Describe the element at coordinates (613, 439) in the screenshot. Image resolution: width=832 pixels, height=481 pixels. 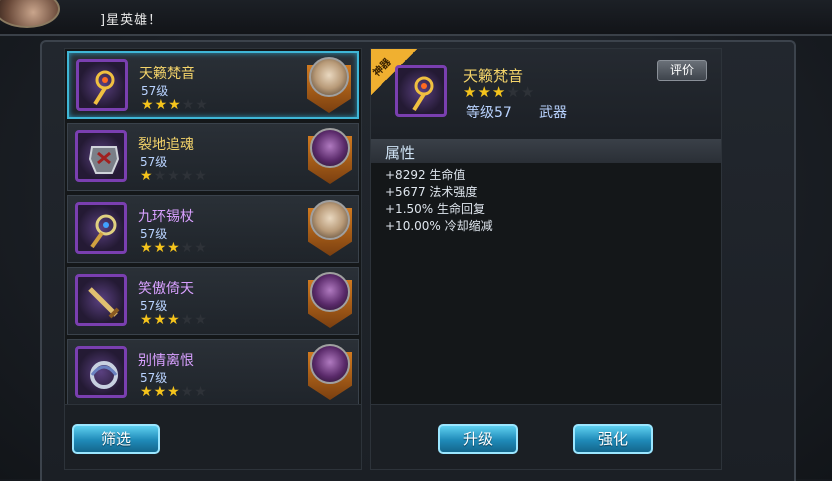
I see `enhance-button: 强化` at that location.